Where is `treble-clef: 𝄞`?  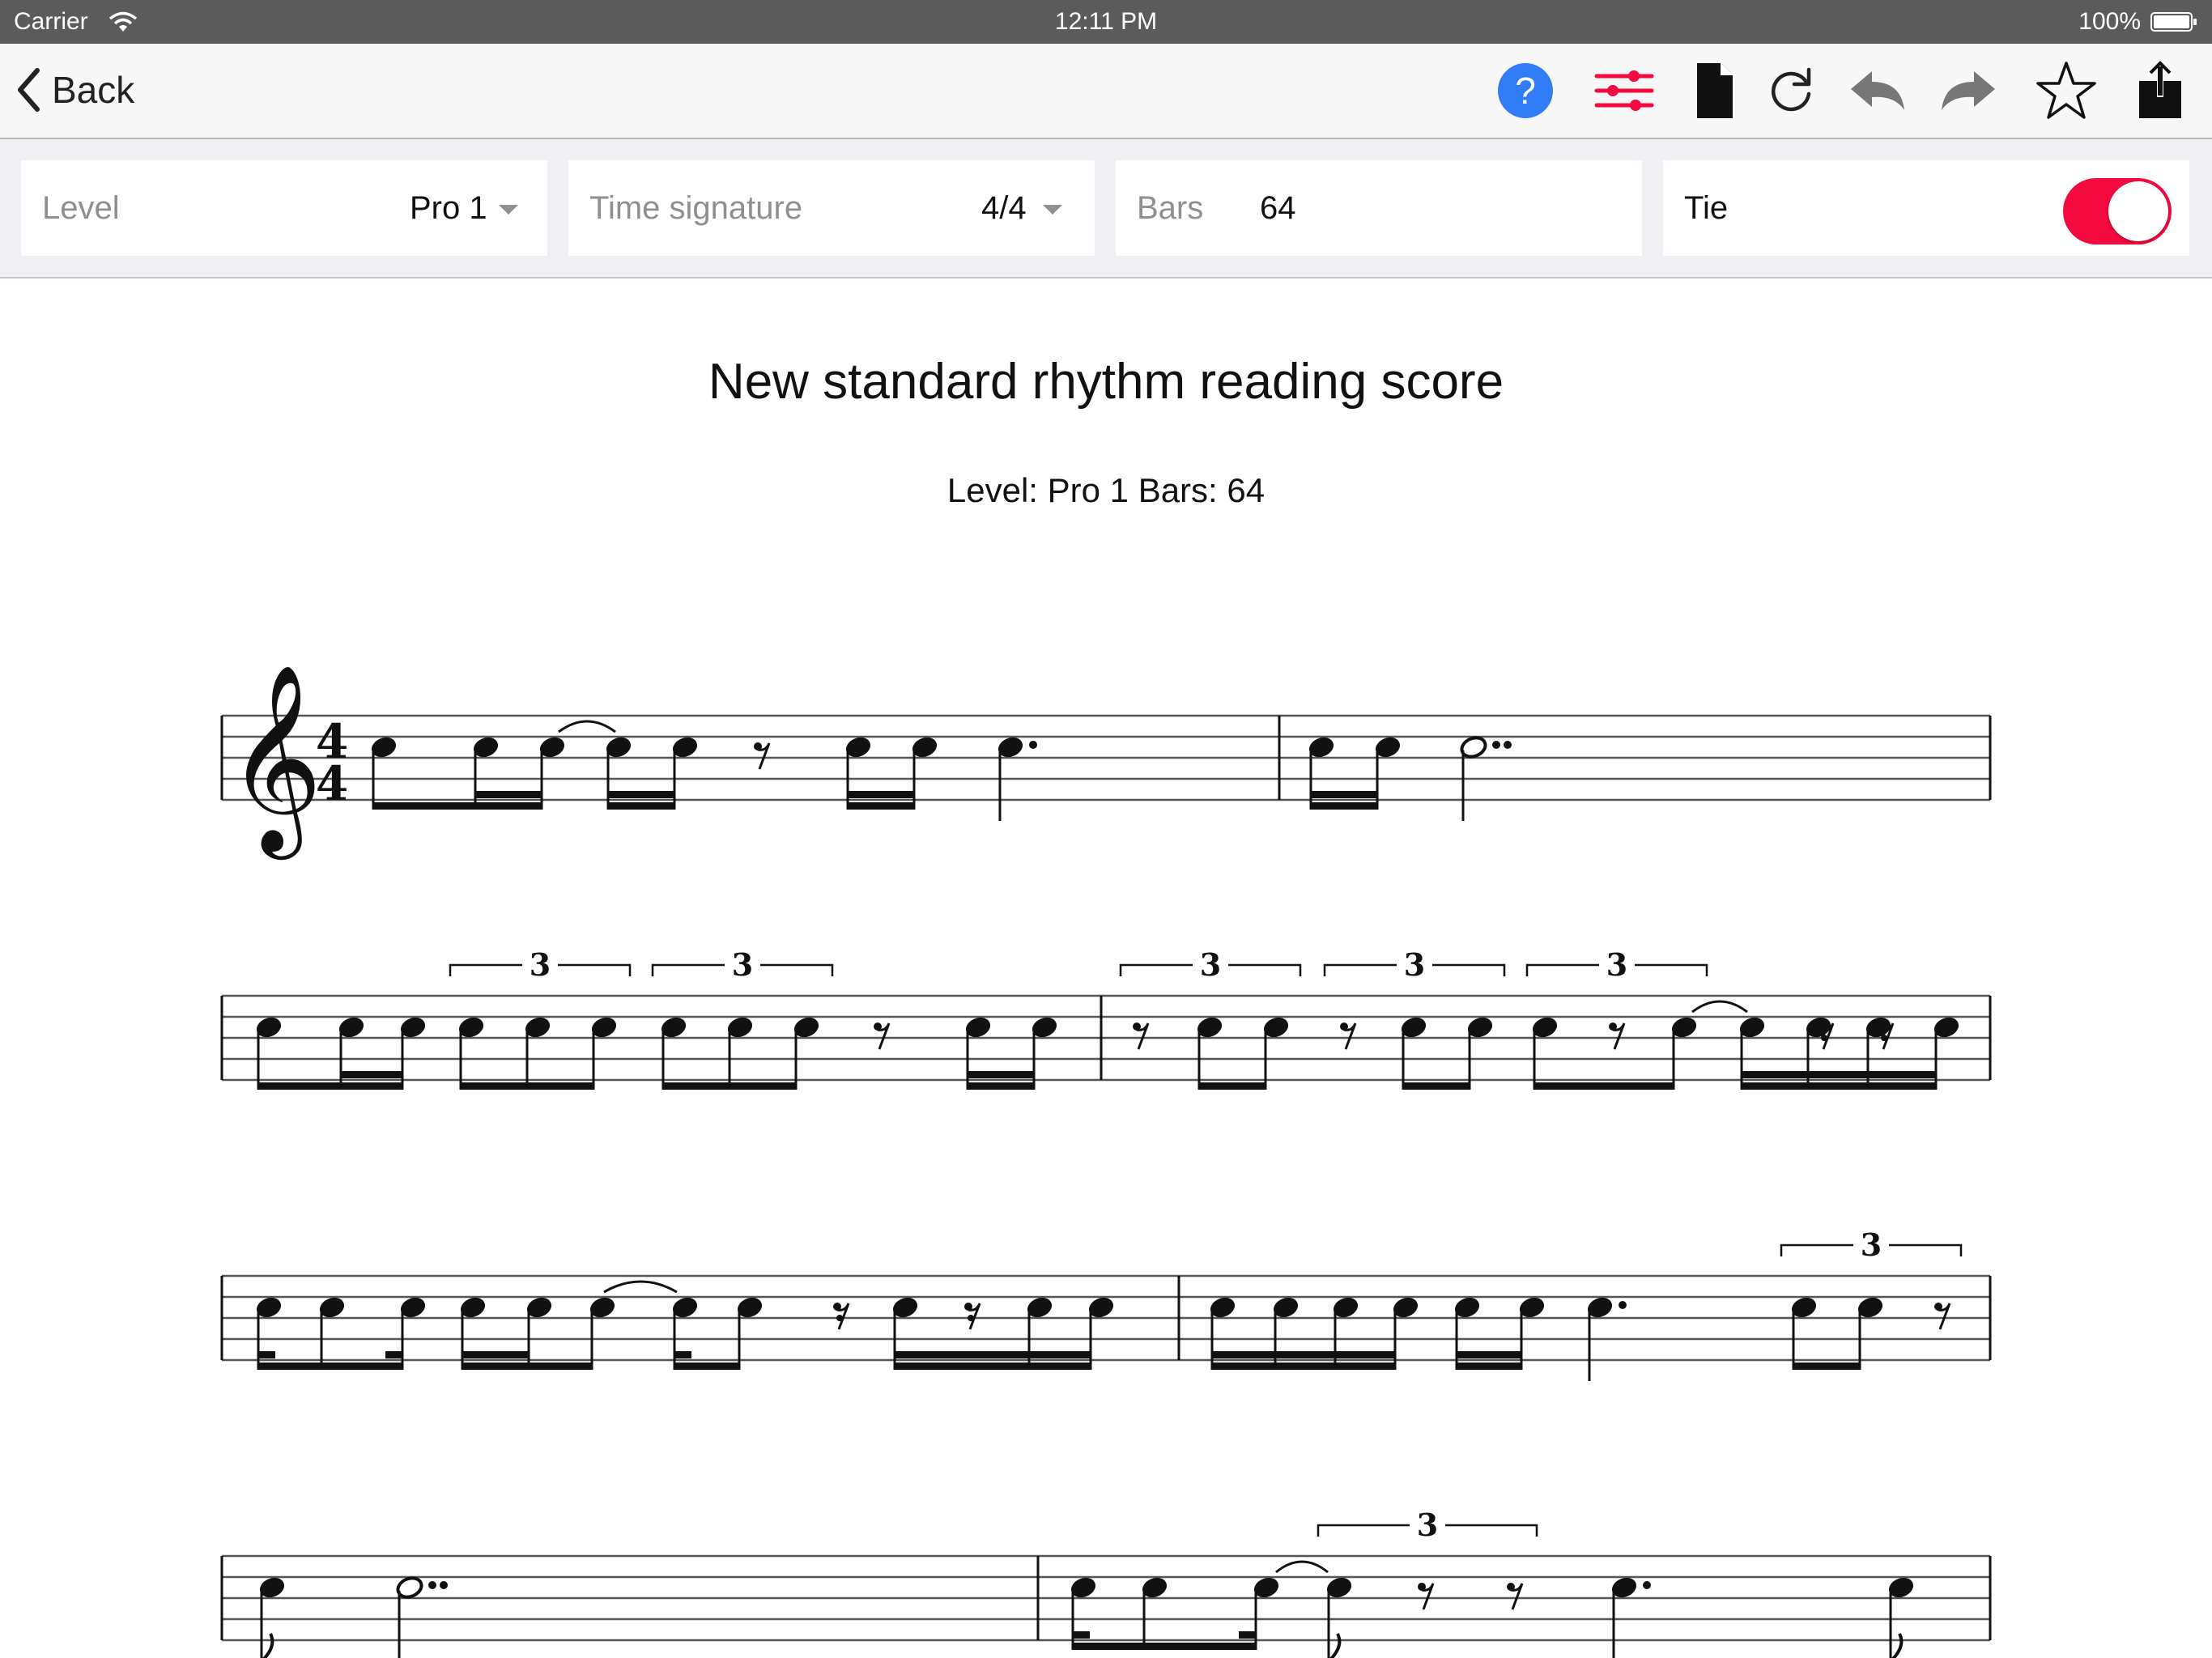 treble-clef: 𝄞 is located at coordinates (274, 761).